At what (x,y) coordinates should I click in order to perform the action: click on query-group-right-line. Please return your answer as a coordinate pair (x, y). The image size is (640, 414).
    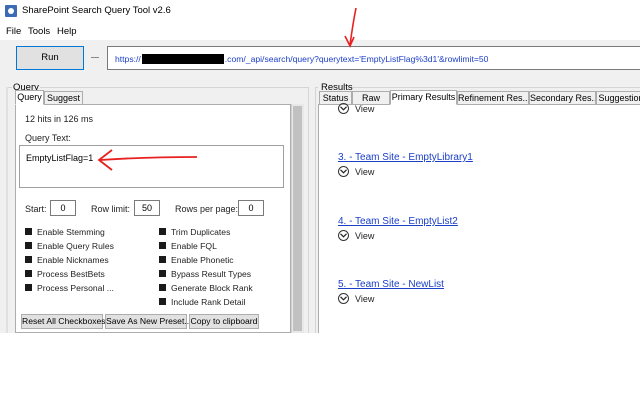
    Looking at the image, I should click on (308, 210).